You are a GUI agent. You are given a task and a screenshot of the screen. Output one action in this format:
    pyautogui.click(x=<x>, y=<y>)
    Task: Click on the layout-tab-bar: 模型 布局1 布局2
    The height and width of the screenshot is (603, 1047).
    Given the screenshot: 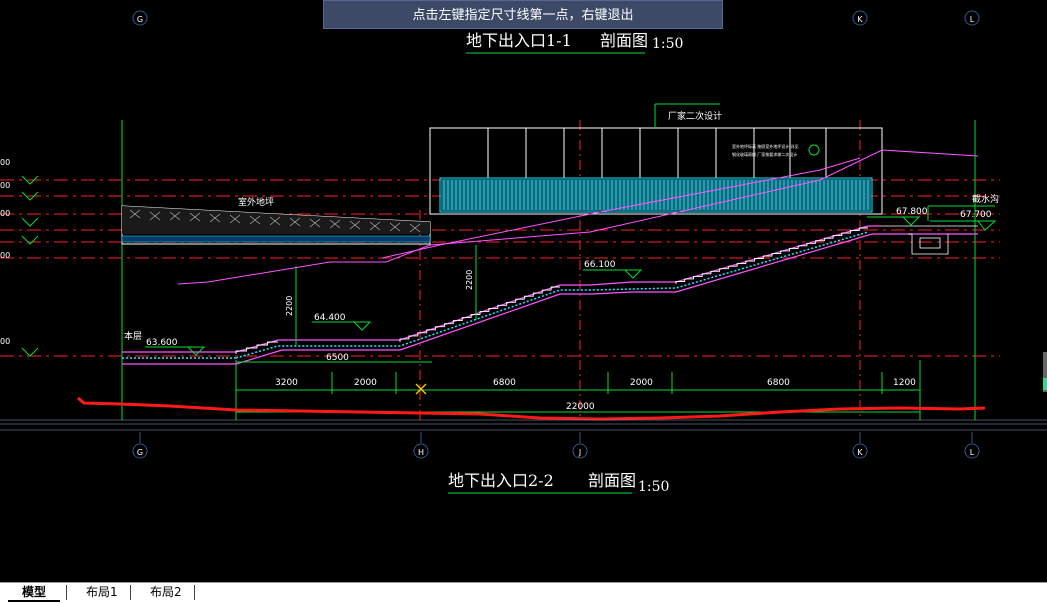 What is the action you would take?
    pyautogui.click(x=523, y=592)
    